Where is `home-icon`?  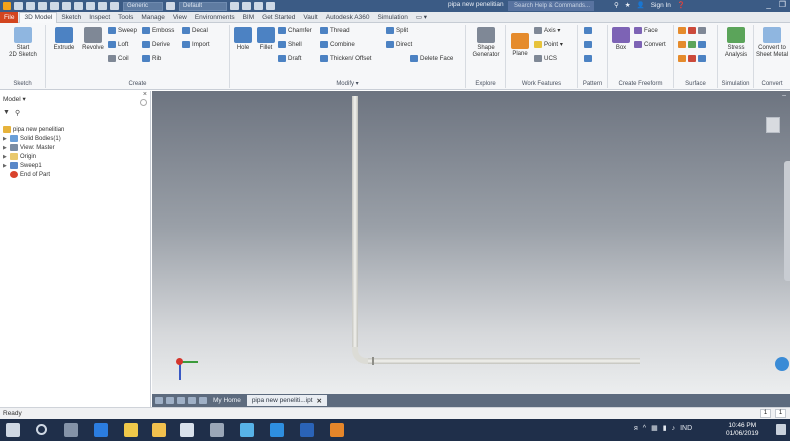
home-icon is located at coordinates (78, 6).